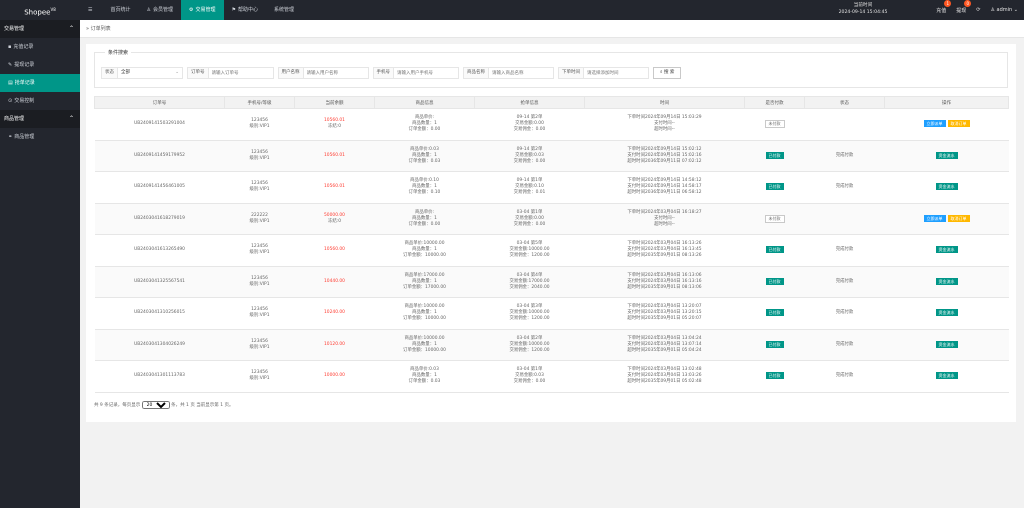 This screenshot has height=508, width=1024. What do you see at coordinates (40, 101) in the screenshot?
I see `sidebar-item-items1-3: ⊙ 交易控制` at bounding box center [40, 101].